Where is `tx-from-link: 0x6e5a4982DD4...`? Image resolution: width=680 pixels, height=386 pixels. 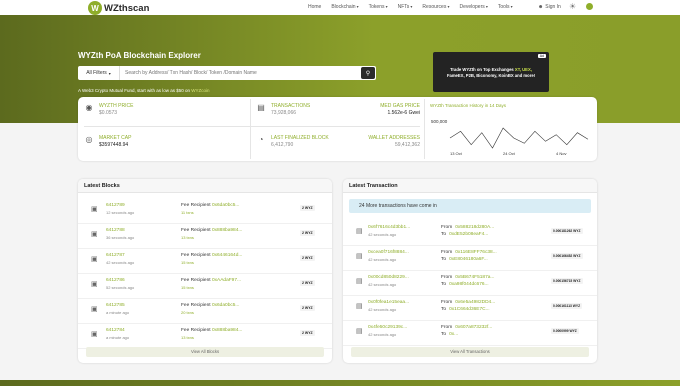 tx-from-link: 0x6e5a4982DD4... is located at coordinates (475, 302).